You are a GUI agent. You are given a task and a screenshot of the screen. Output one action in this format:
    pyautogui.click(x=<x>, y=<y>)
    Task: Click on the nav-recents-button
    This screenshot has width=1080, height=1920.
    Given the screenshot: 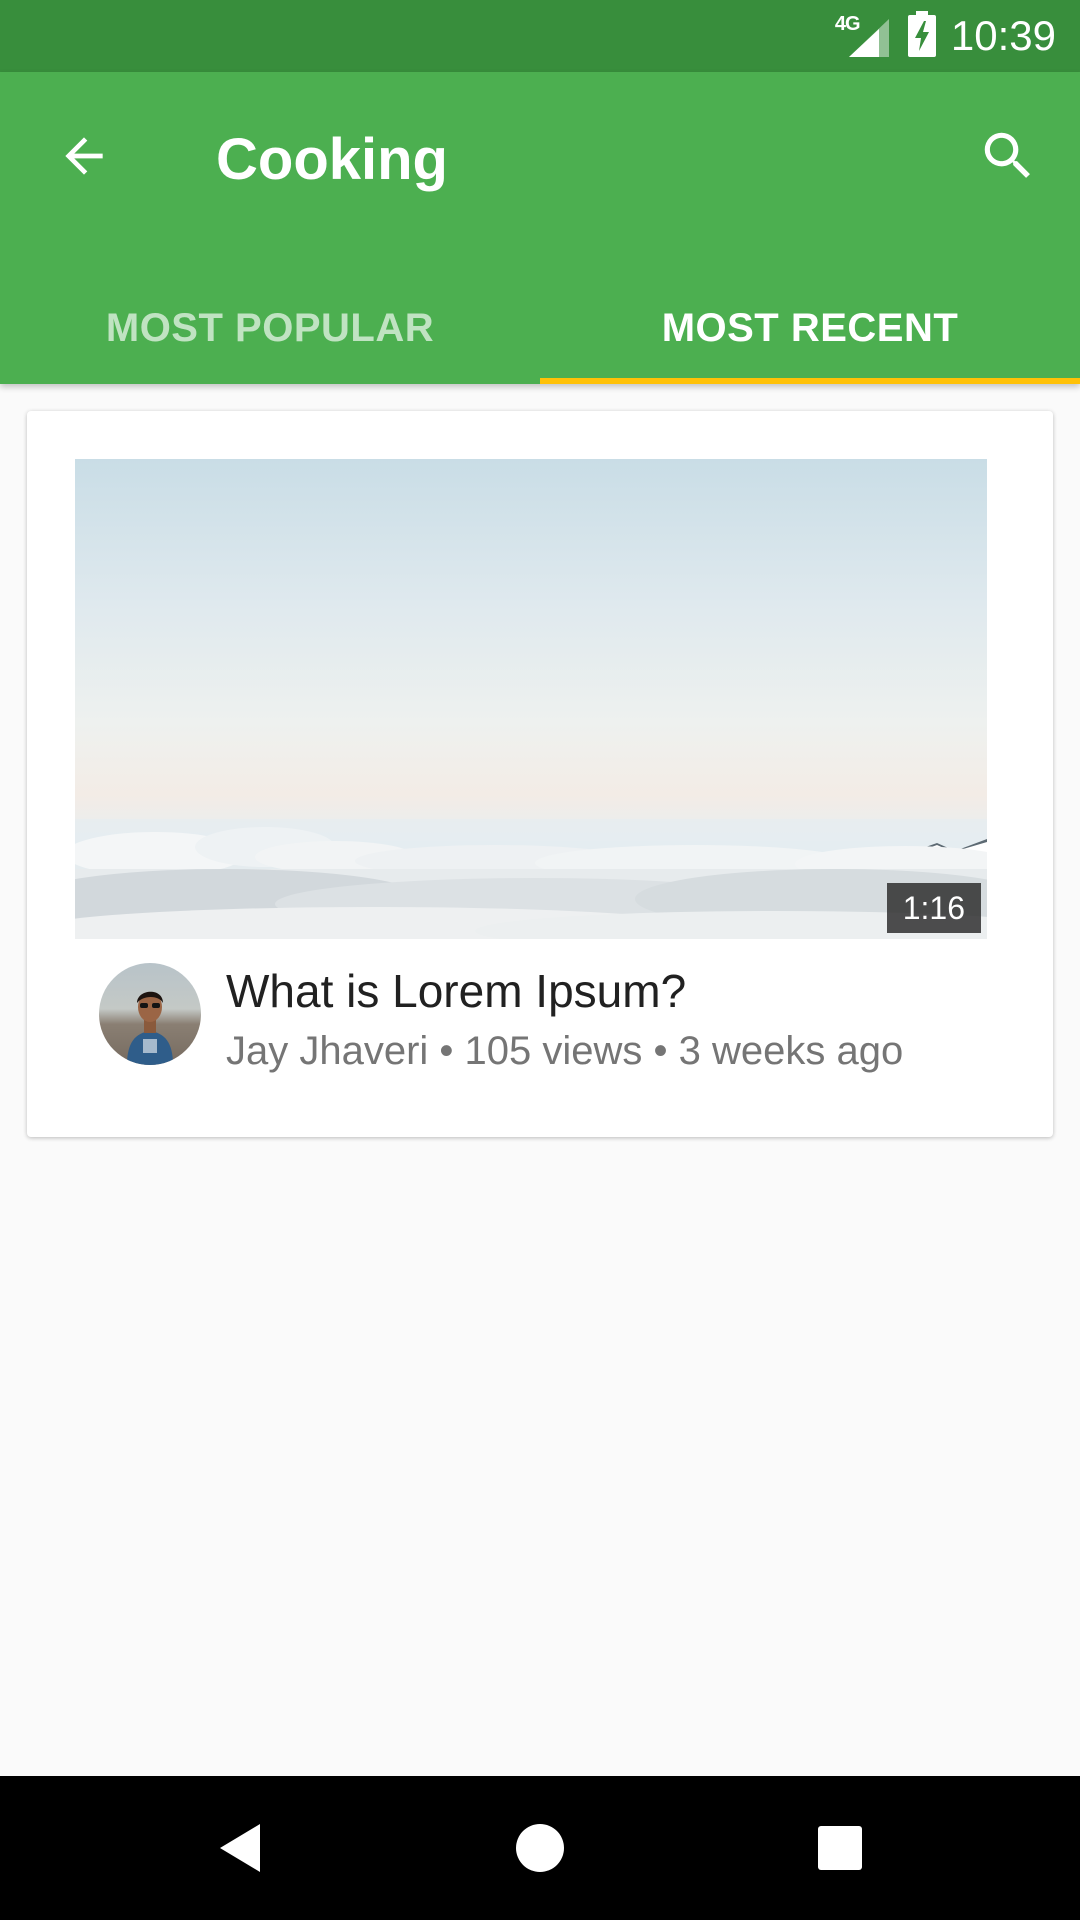 What is the action you would take?
    pyautogui.click(x=840, y=1848)
    